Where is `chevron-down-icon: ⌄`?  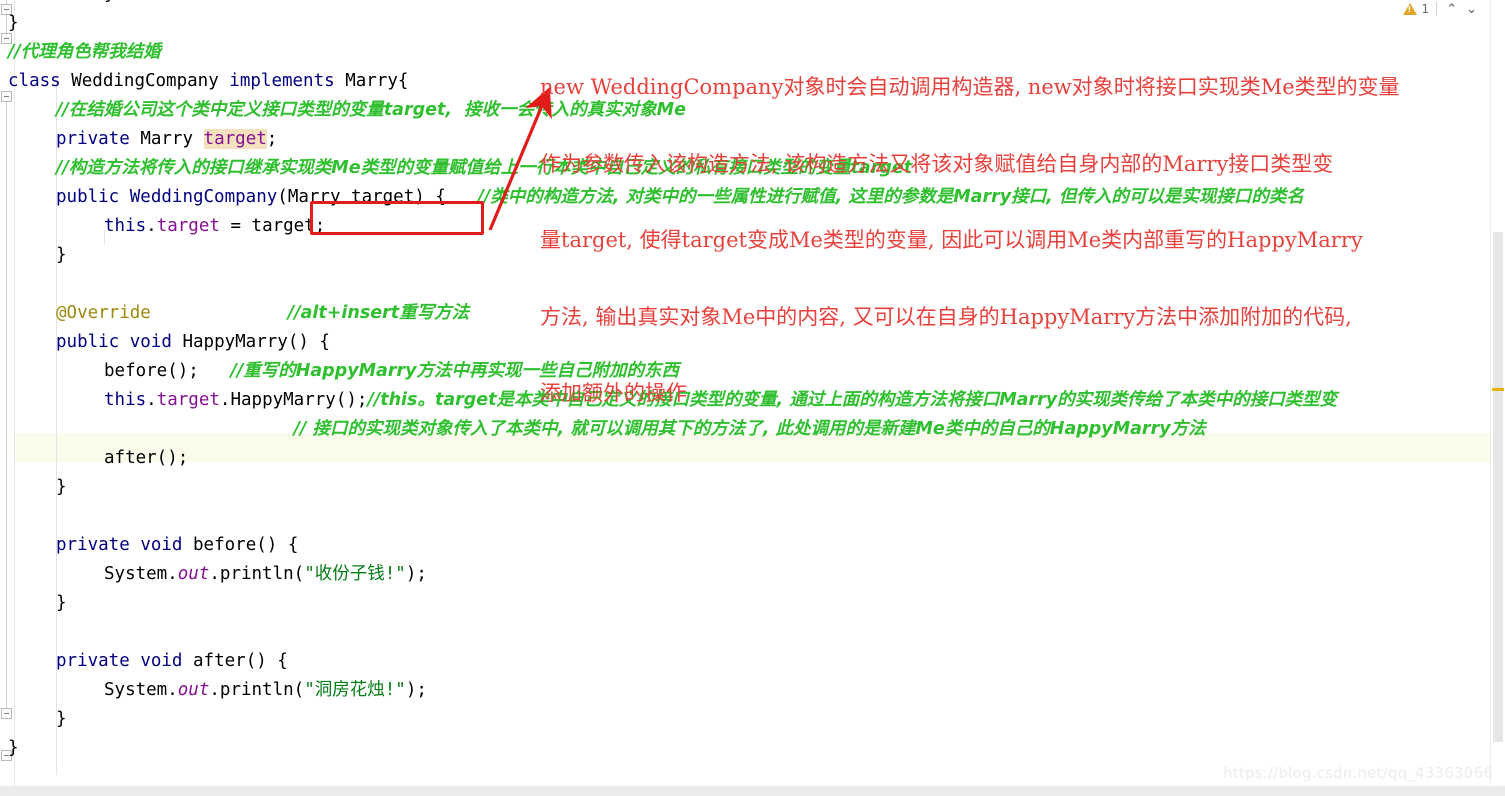
chevron-down-icon: ⌄ is located at coordinates (1471, 9).